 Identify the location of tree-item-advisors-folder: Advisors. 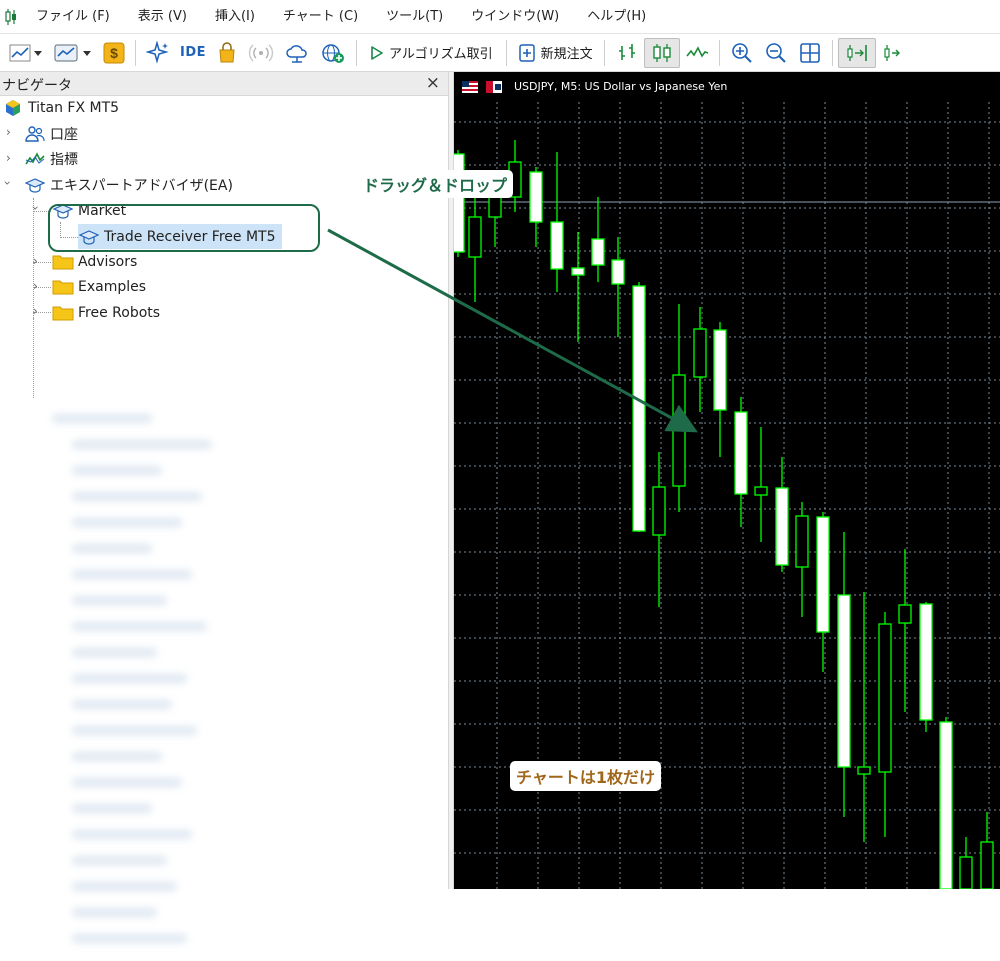
(94, 261).